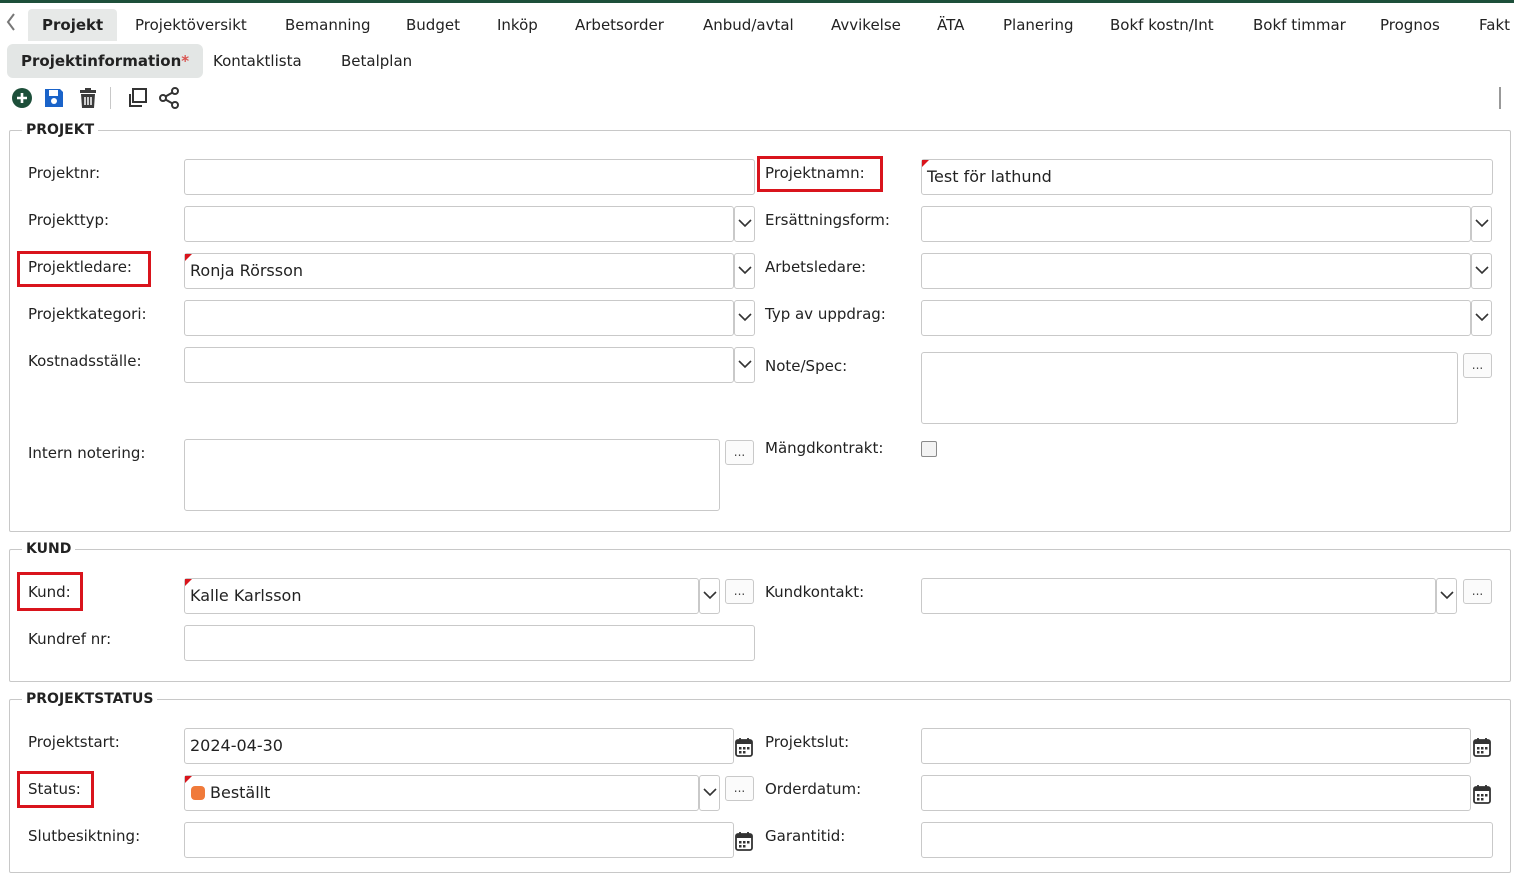 The width and height of the screenshot is (1514, 873). I want to click on required-marker, so click(188, 779).